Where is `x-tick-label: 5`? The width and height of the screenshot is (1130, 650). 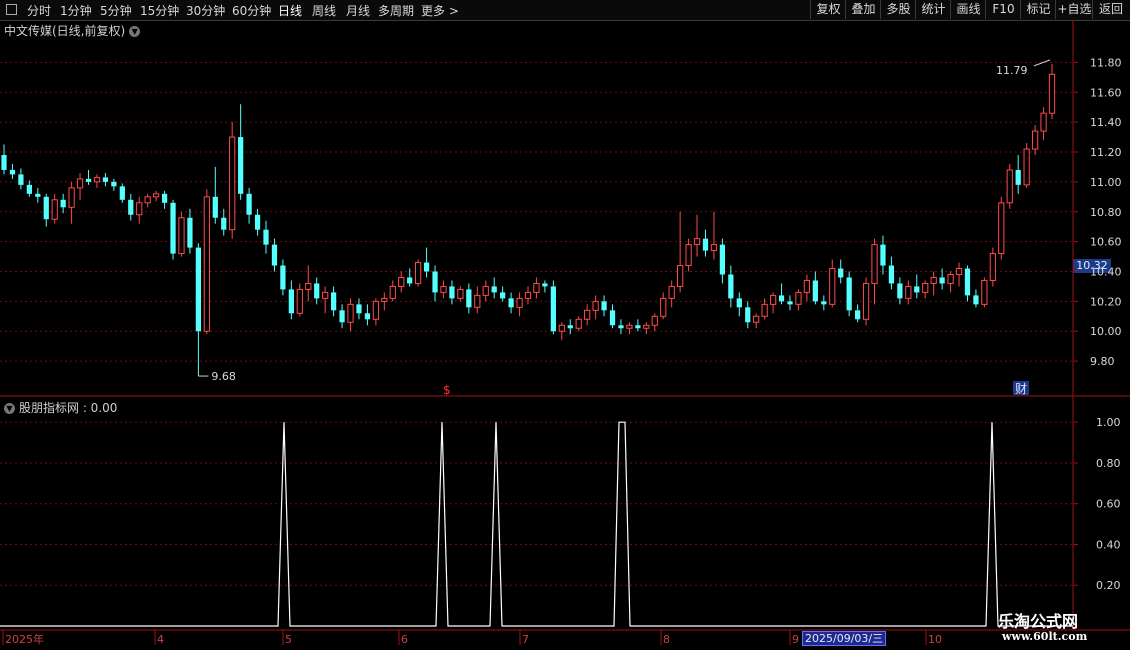 x-tick-label: 5 is located at coordinates (288, 639).